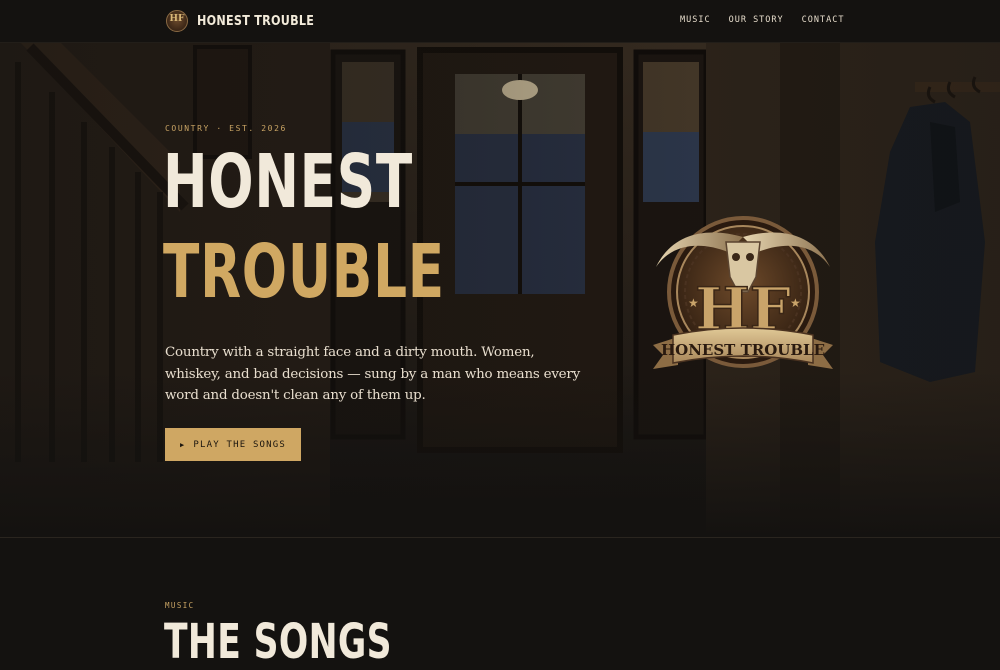 The height and width of the screenshot is (670, 1000). Describe the element at coordinates (226, 128) in the screenshot. I see `hero-eyebrow: COUNTRY · EST. 2026` at that location.